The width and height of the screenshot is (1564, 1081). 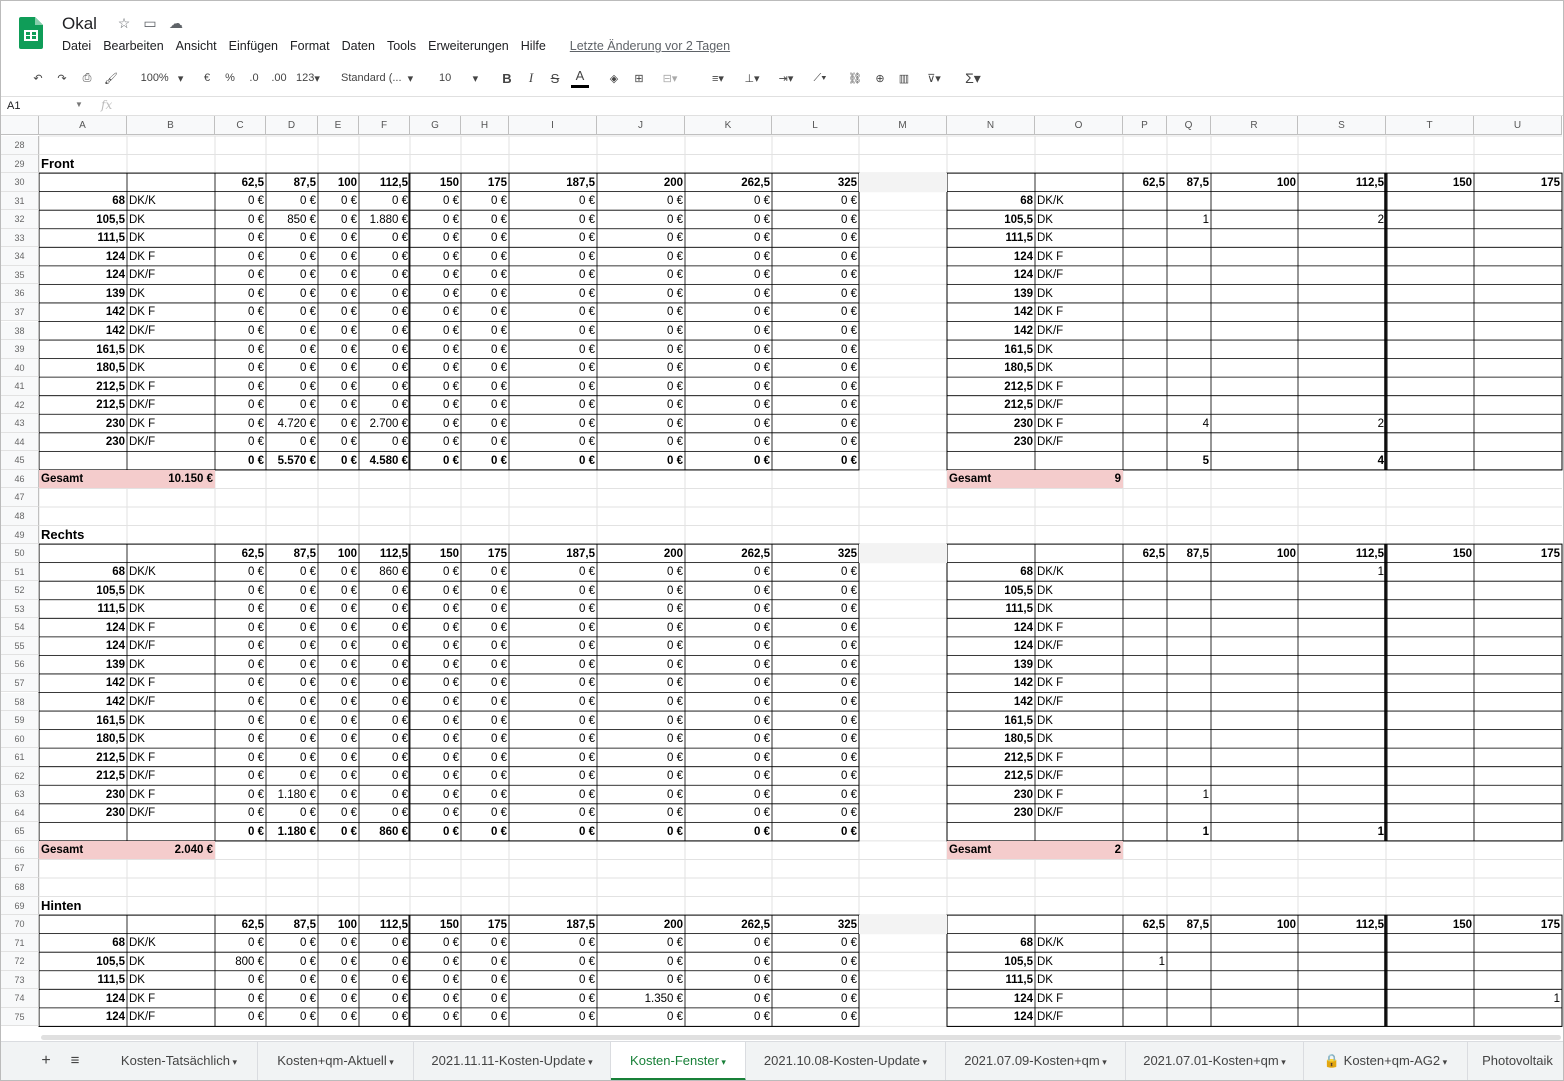 I want to click on right-height-label: 161,5, so click(x=991, y=721).